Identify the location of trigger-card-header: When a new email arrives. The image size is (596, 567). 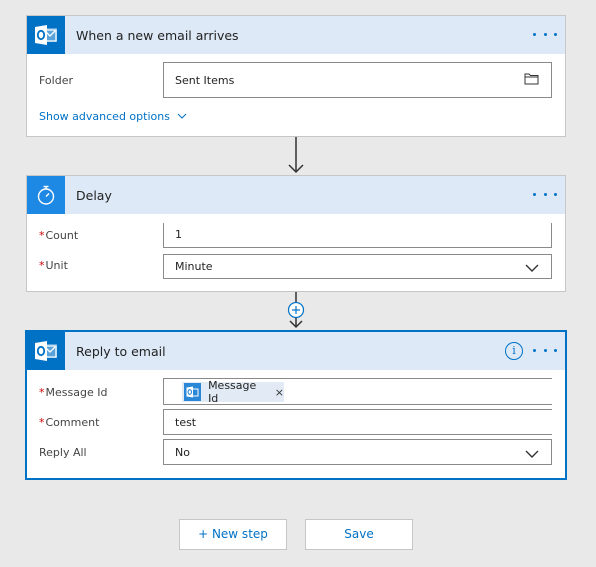
(296, 35).